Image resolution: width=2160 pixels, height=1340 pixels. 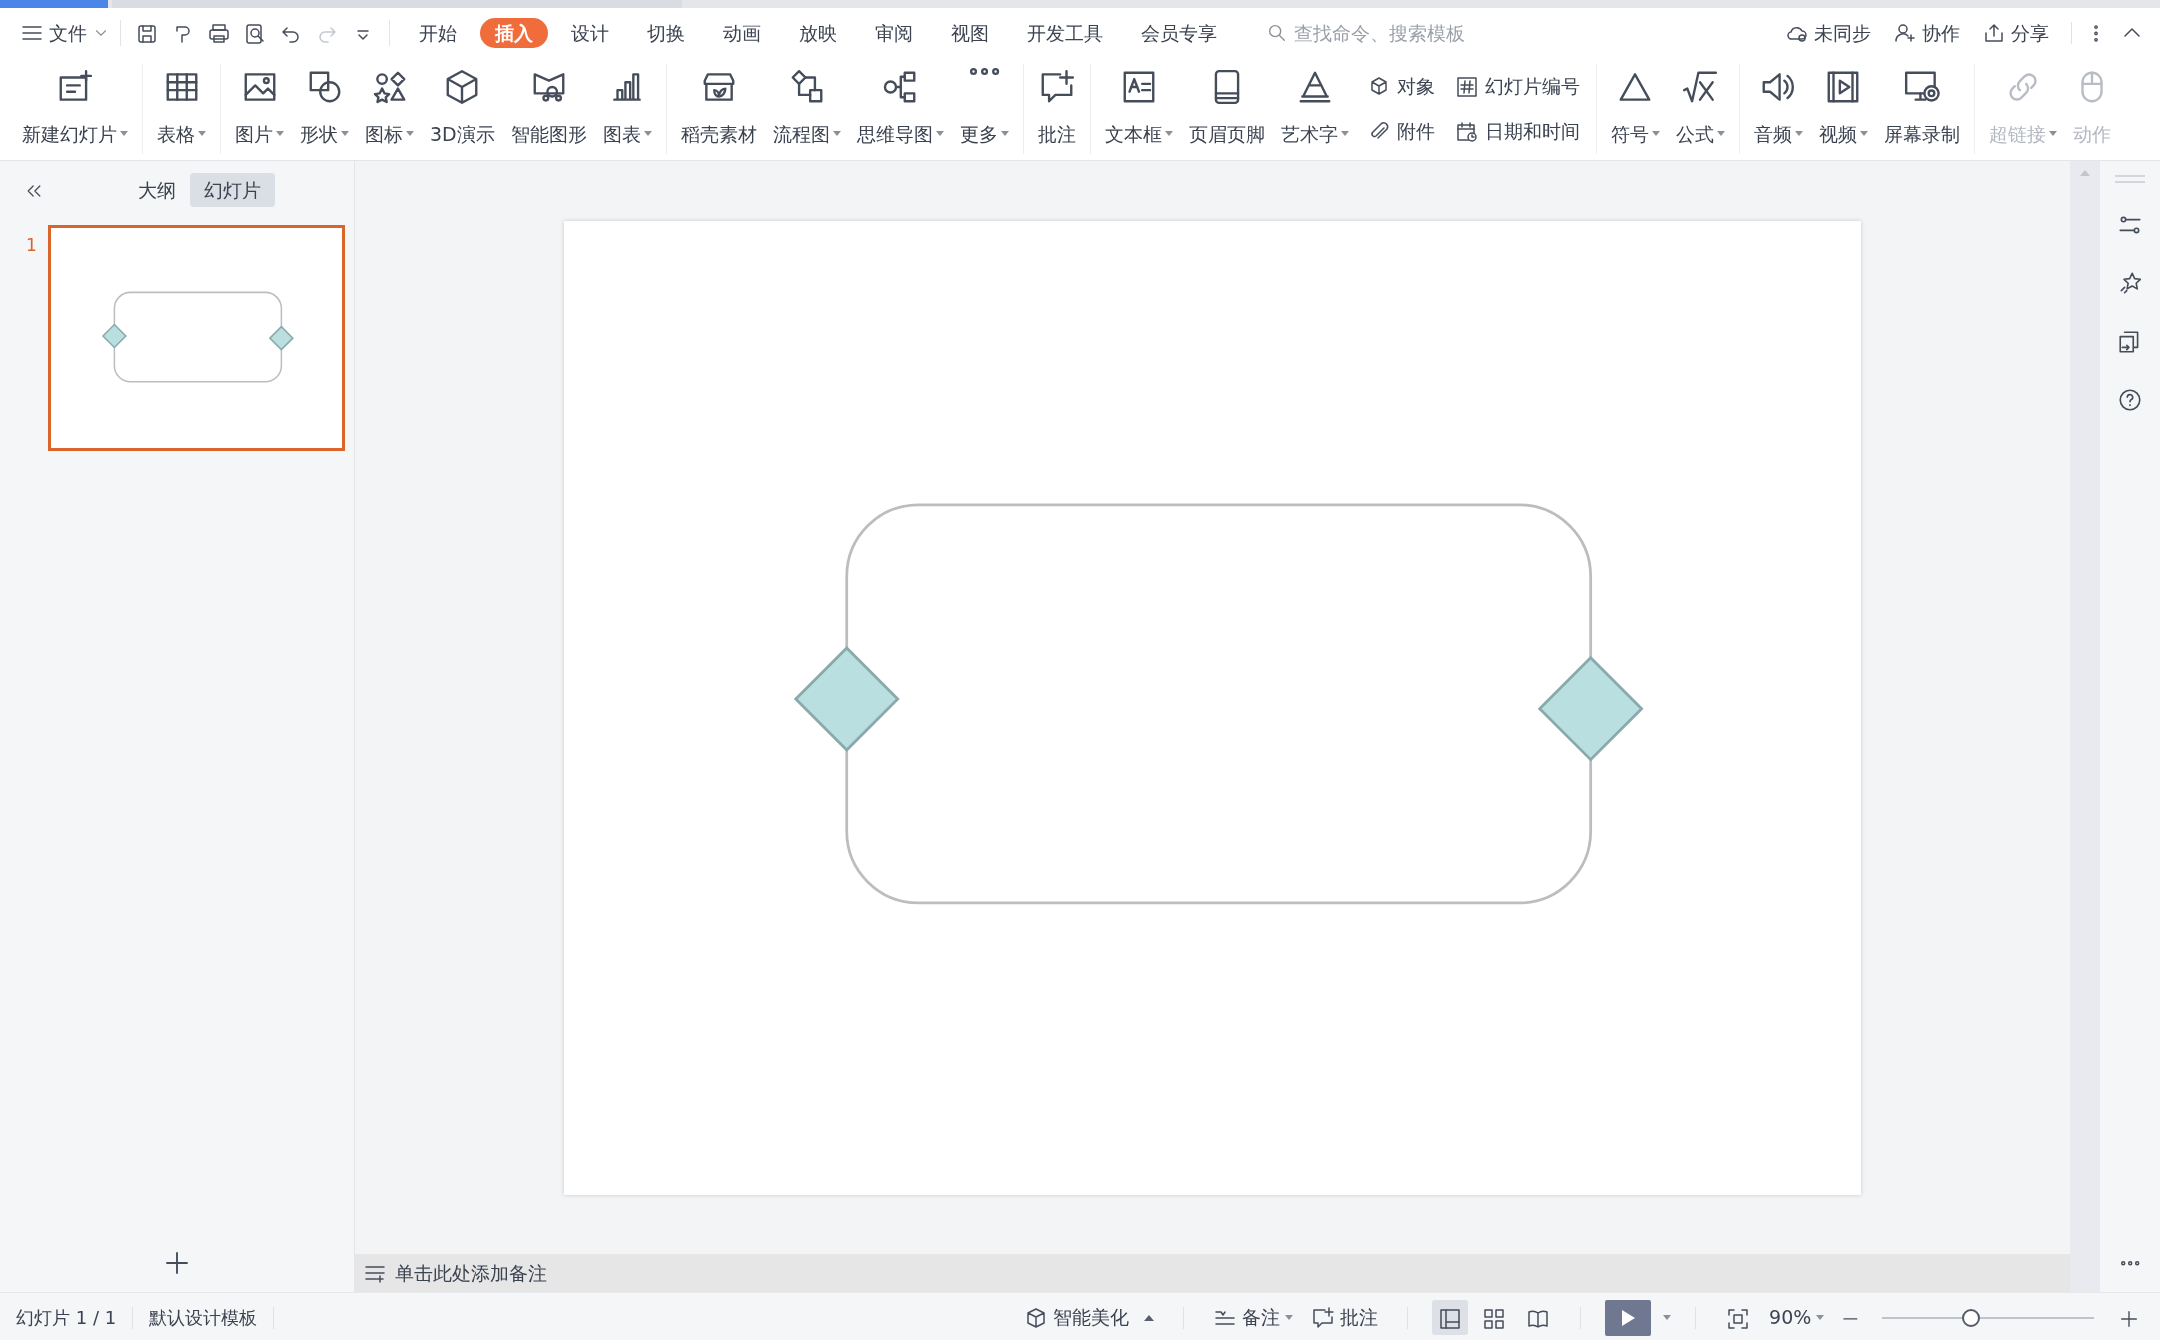 What do you see at coordinates (462, 109) in the screenshot?
I see `ribbon-button: 3D演示` at bounding box center [462, 109].